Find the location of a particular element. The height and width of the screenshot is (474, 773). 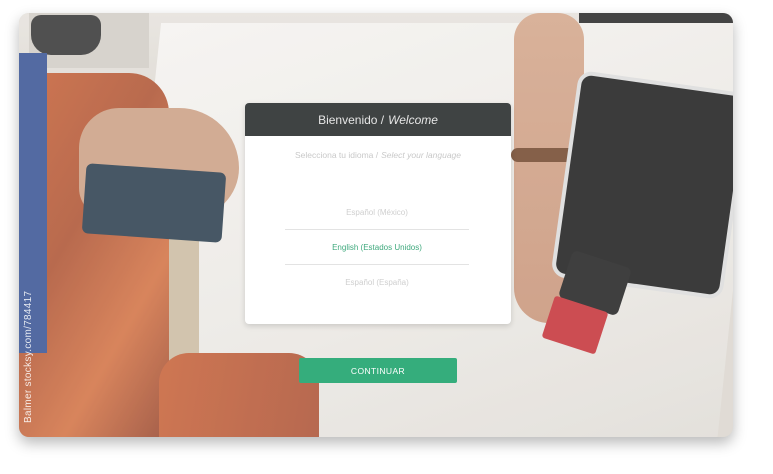

subtitle-english: Select your language is located at coordinates (421, 155).